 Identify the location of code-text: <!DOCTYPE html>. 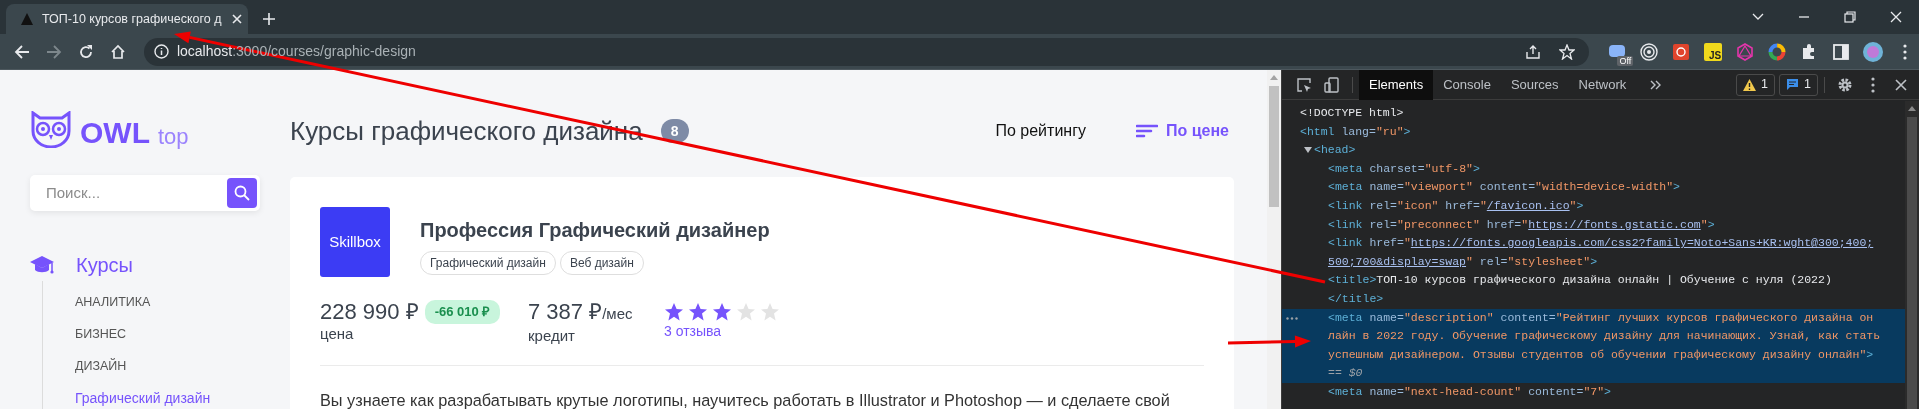
(1352, 113).